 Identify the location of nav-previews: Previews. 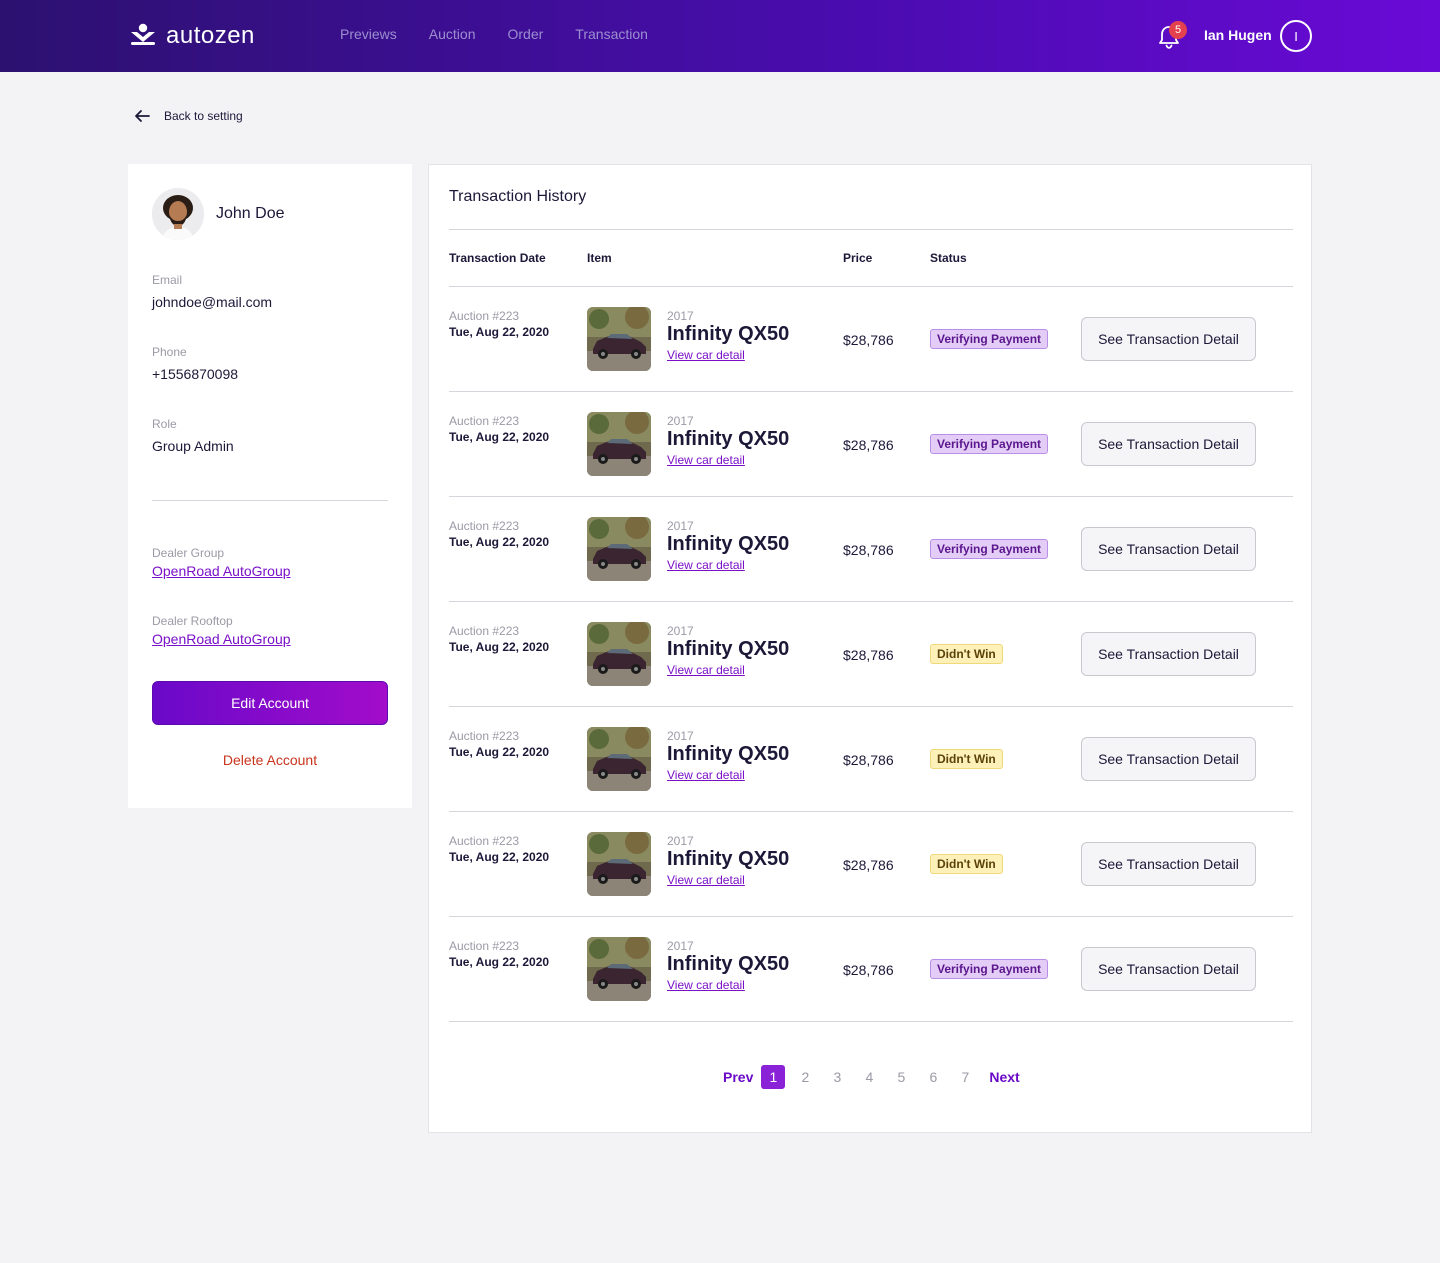
(368, 34).